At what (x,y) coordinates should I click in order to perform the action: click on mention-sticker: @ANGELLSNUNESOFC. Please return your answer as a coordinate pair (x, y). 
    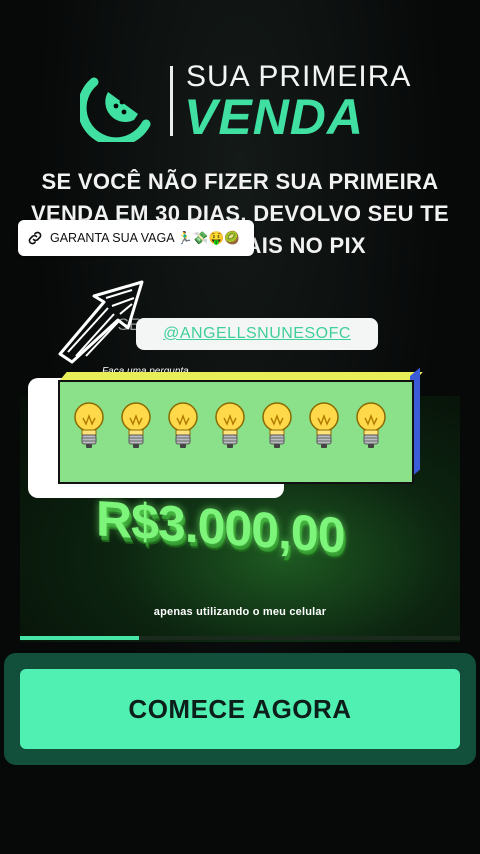
    Looking at the image, I should click on (257, 334).